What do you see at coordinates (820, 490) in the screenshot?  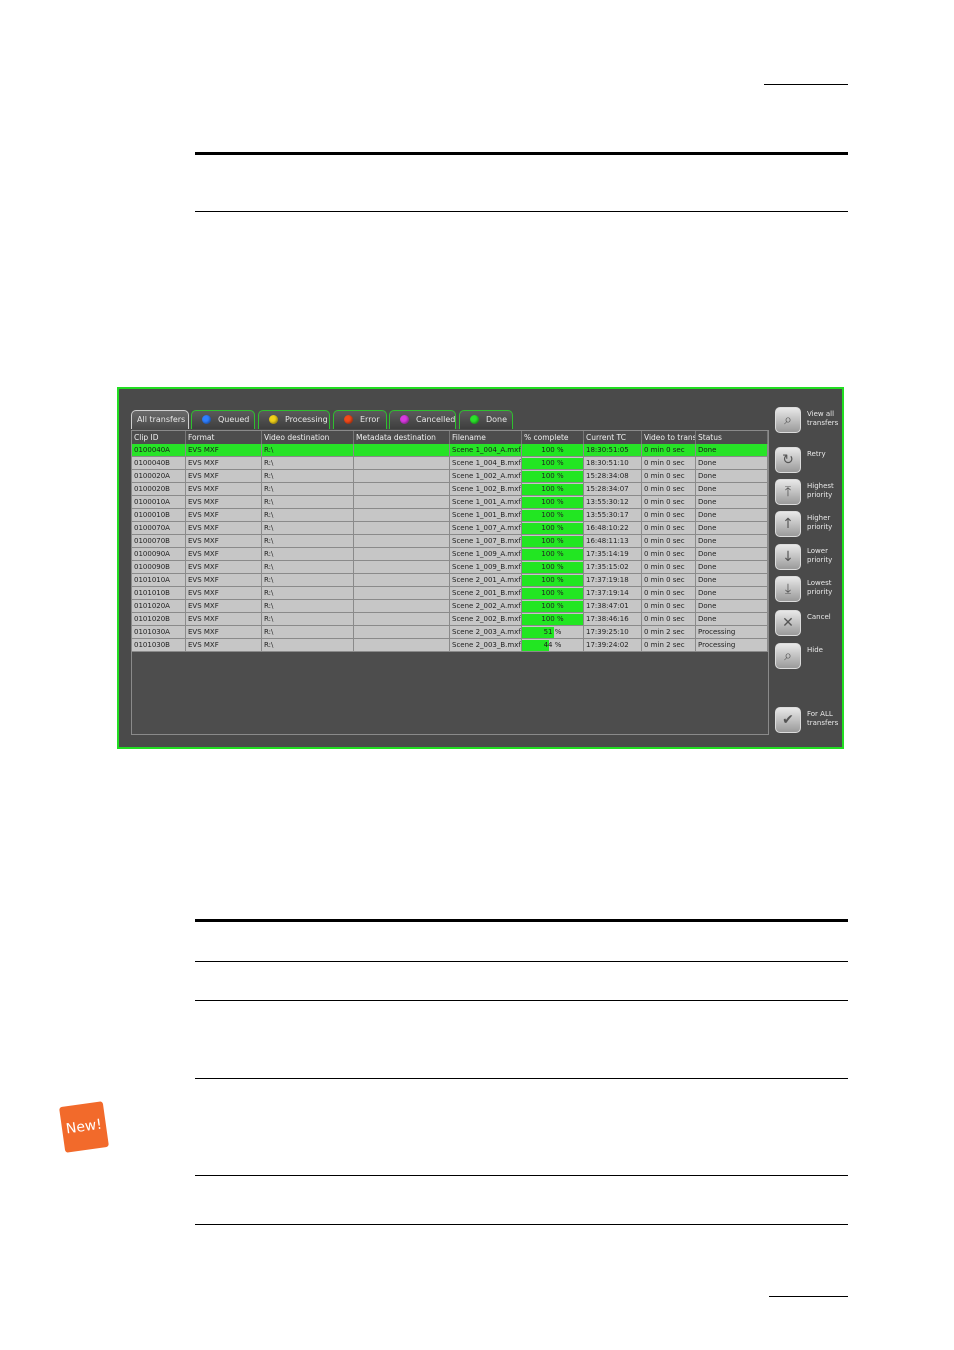 I see `button-label: Highest priority` at bounding box center [820, 490].